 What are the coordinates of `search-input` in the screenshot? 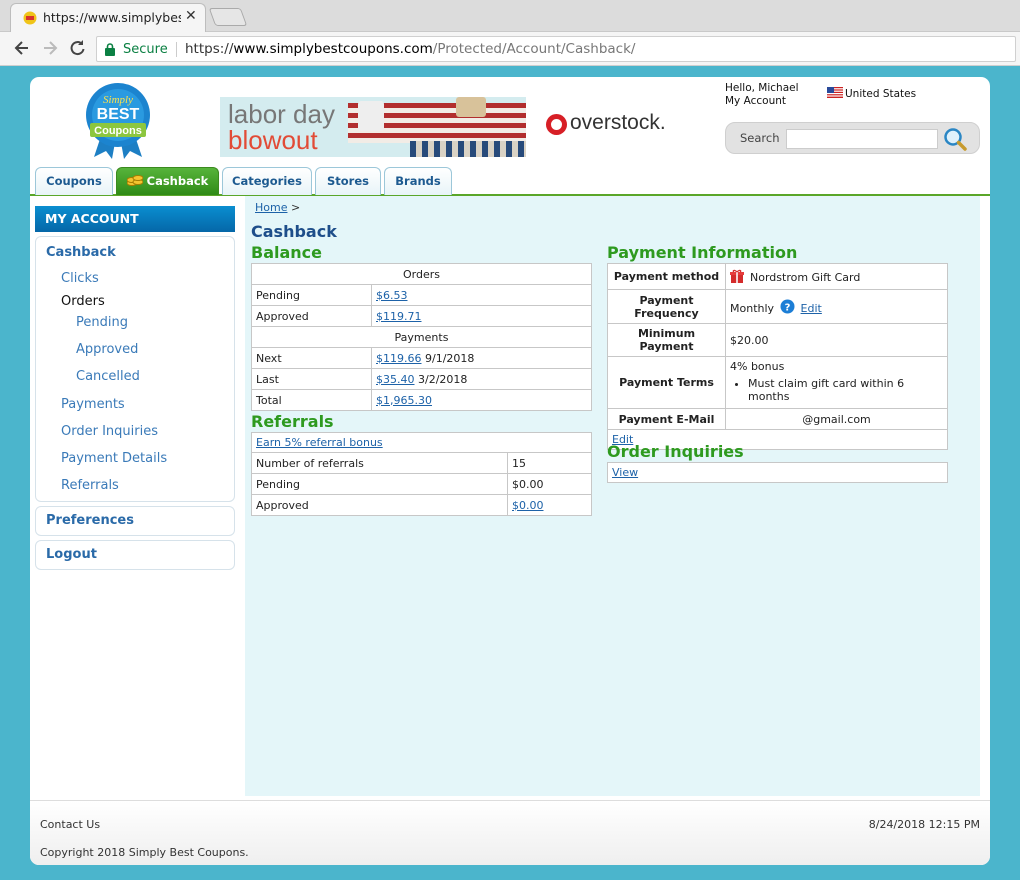 It's located at (862, 139).